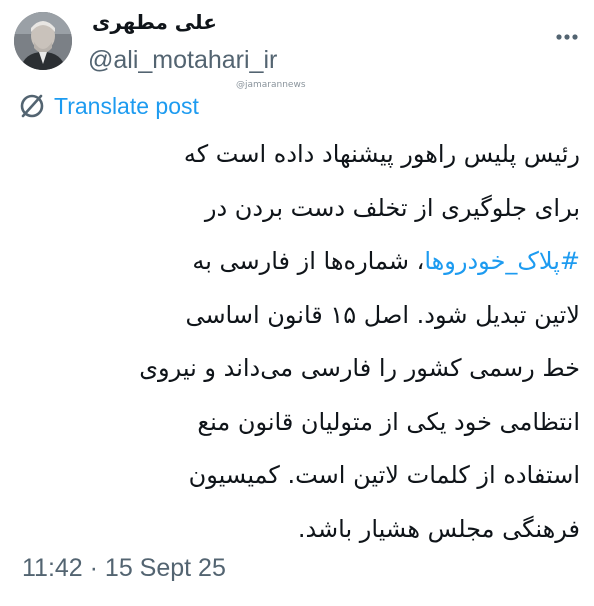  Describe the element at coordinates (124, 568) in the screenshot. I see `post-timestamp: 11:42 · 15 Sept 25` at that location.